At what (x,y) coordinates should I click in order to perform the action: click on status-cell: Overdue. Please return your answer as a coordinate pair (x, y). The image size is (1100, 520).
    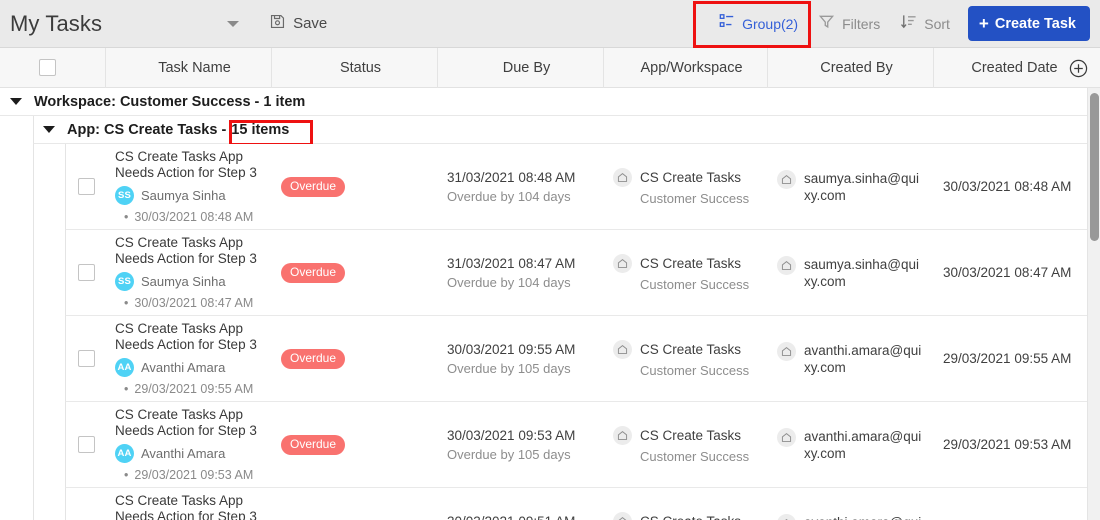
    Looking at the image, I should click on (352, 186).